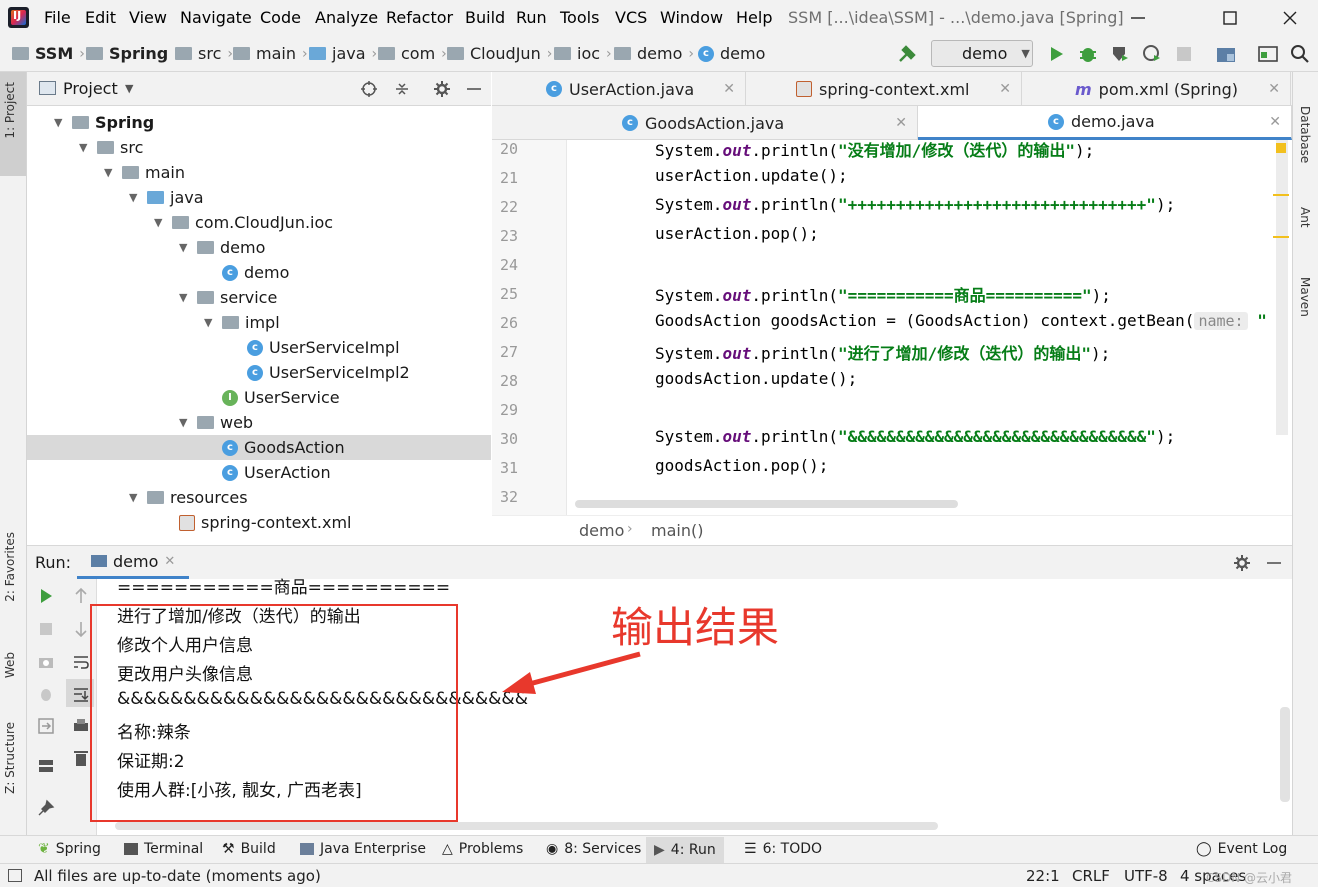 This screenshot has height=887, width=1318. What do you see at coordinates (1120, 54) in the screenshot?
I see `coverage-icon` at bounding box center [1120, 54].